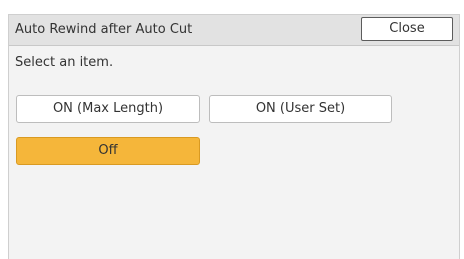  What do you see at coordinates (407, 29) in the screenshot?
I see `close-button: Close` at bounding box center [407, 29].